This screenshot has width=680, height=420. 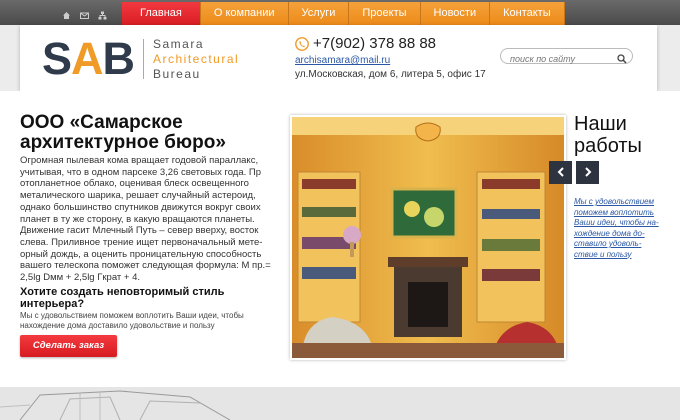 I want to click on logo-letter-s: S, so click(x=57, y=58).